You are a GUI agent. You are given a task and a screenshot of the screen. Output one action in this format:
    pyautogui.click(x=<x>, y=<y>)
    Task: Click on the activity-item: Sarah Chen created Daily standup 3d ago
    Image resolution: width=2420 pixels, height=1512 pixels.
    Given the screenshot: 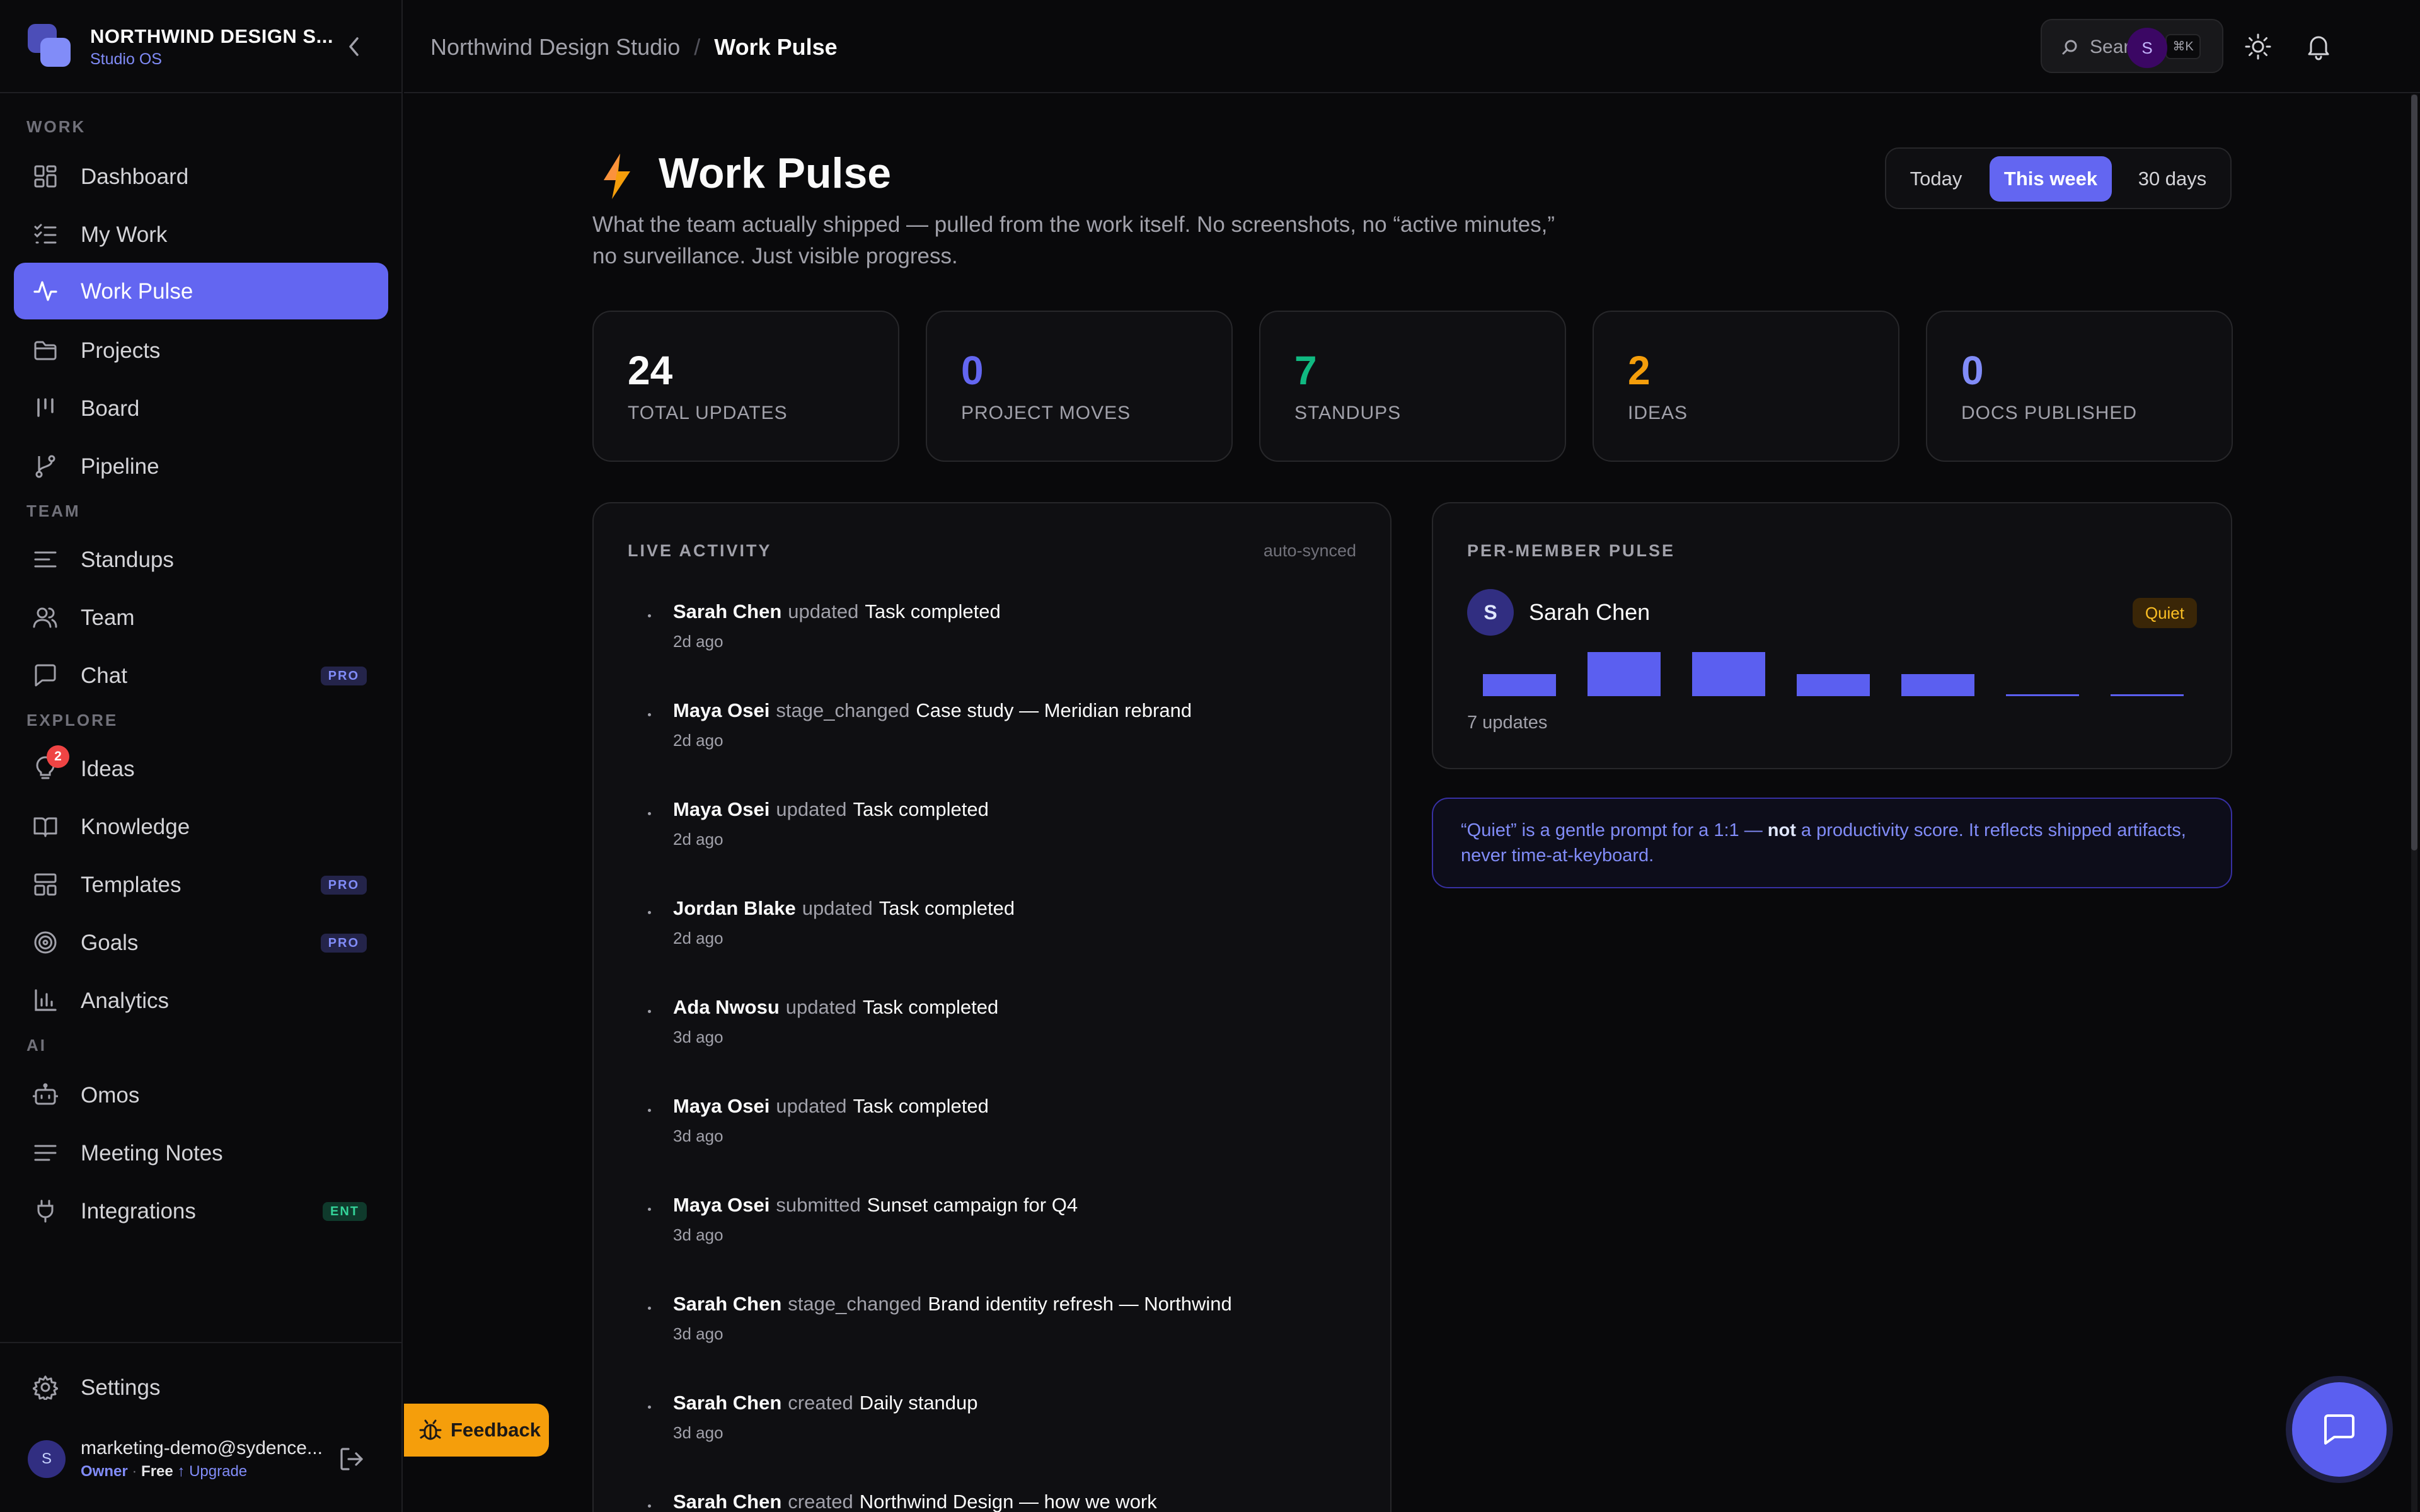 What is the action you would take?
    pyautogui.click(x=994, y=1427)
    